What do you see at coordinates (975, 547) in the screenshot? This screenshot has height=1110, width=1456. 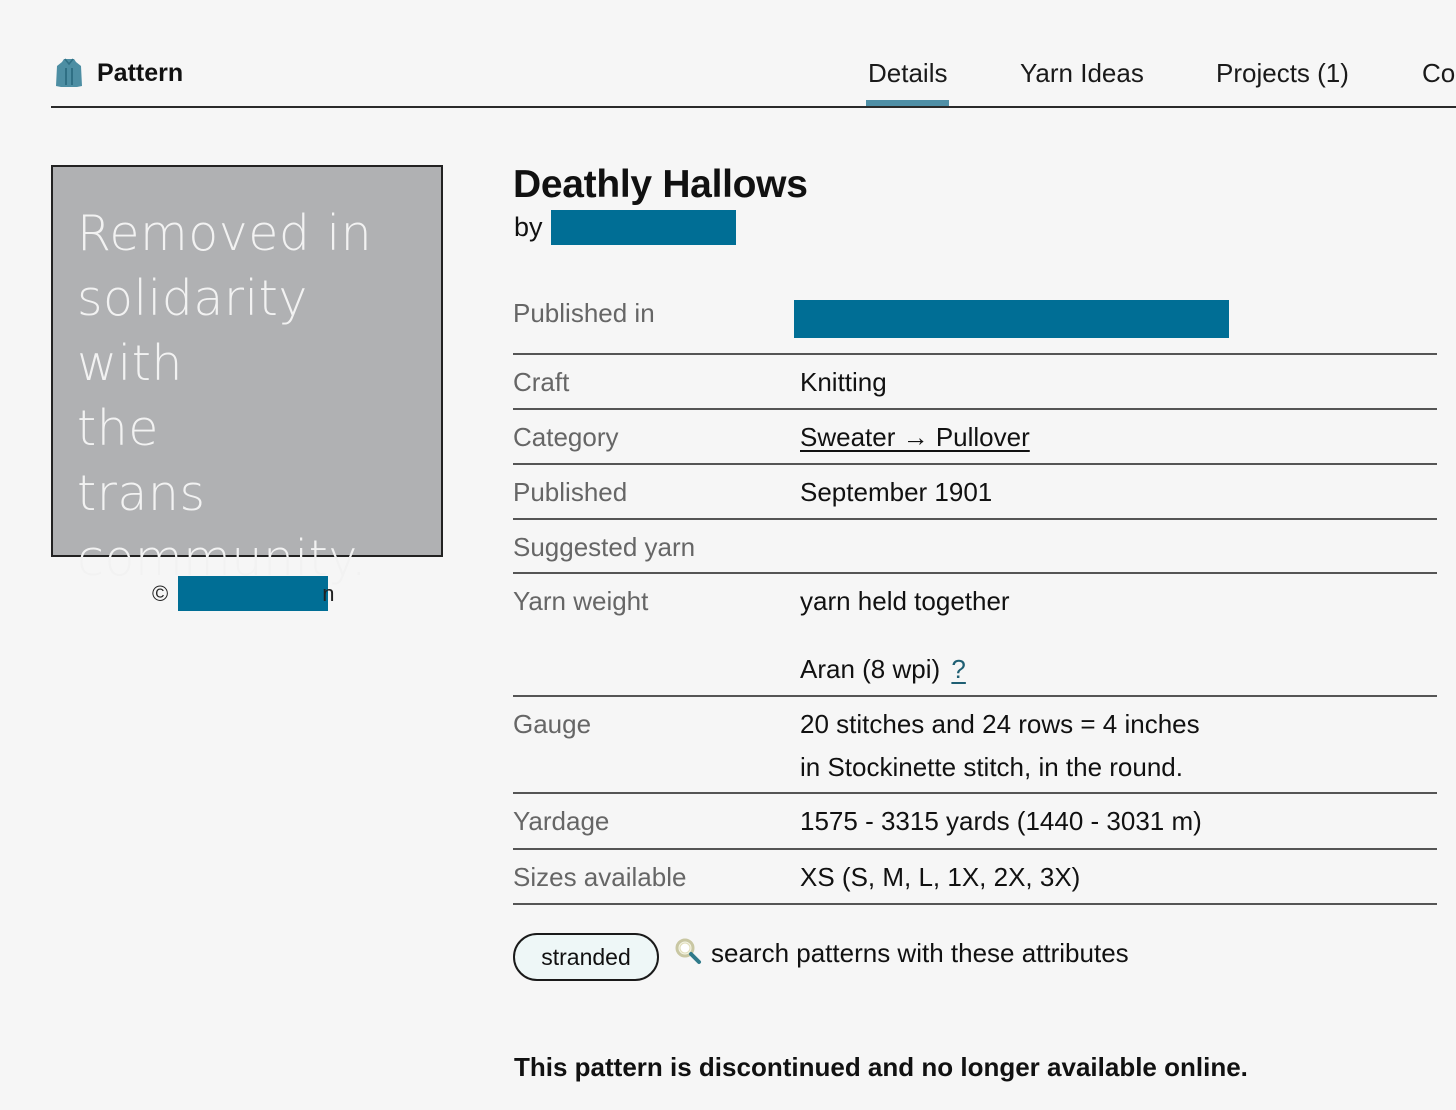 I see `detail-row-suggested-yarn: Suggested yarn` at bounding box center [975, 547].